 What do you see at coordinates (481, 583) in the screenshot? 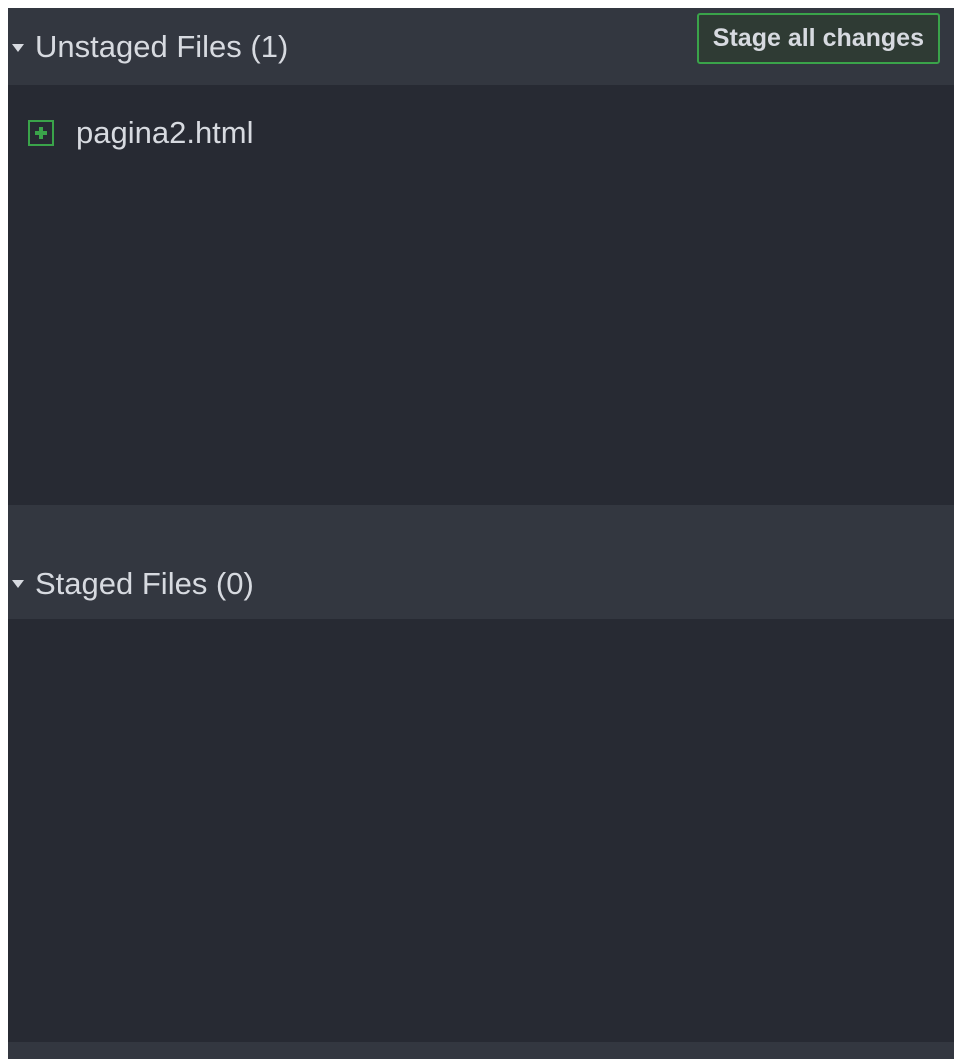
I see `staged-files-header: Staged Files (0)` at bounding box center [481, 583].